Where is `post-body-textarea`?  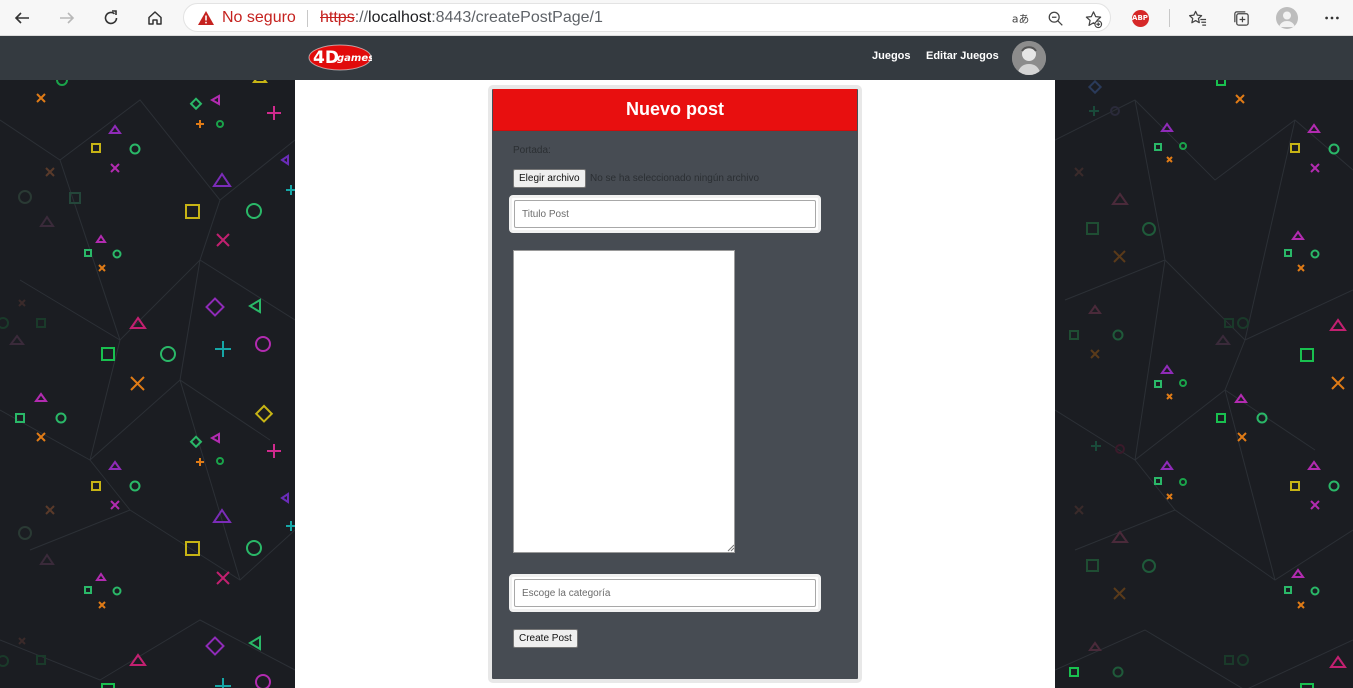
post-body-textarea is located at coordinates (624, 401).